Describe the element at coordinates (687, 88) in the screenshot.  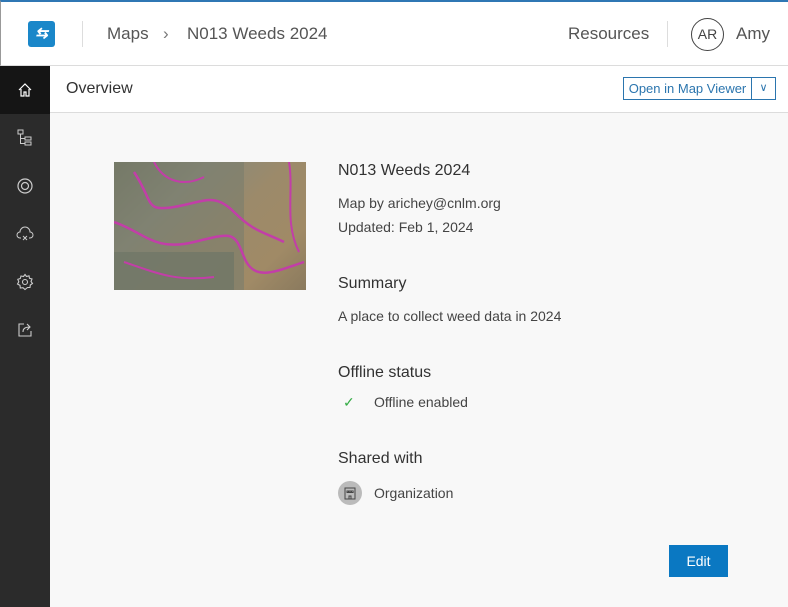
I see `open-in-map-viewer-button: Open in Map Viewer` at that location.